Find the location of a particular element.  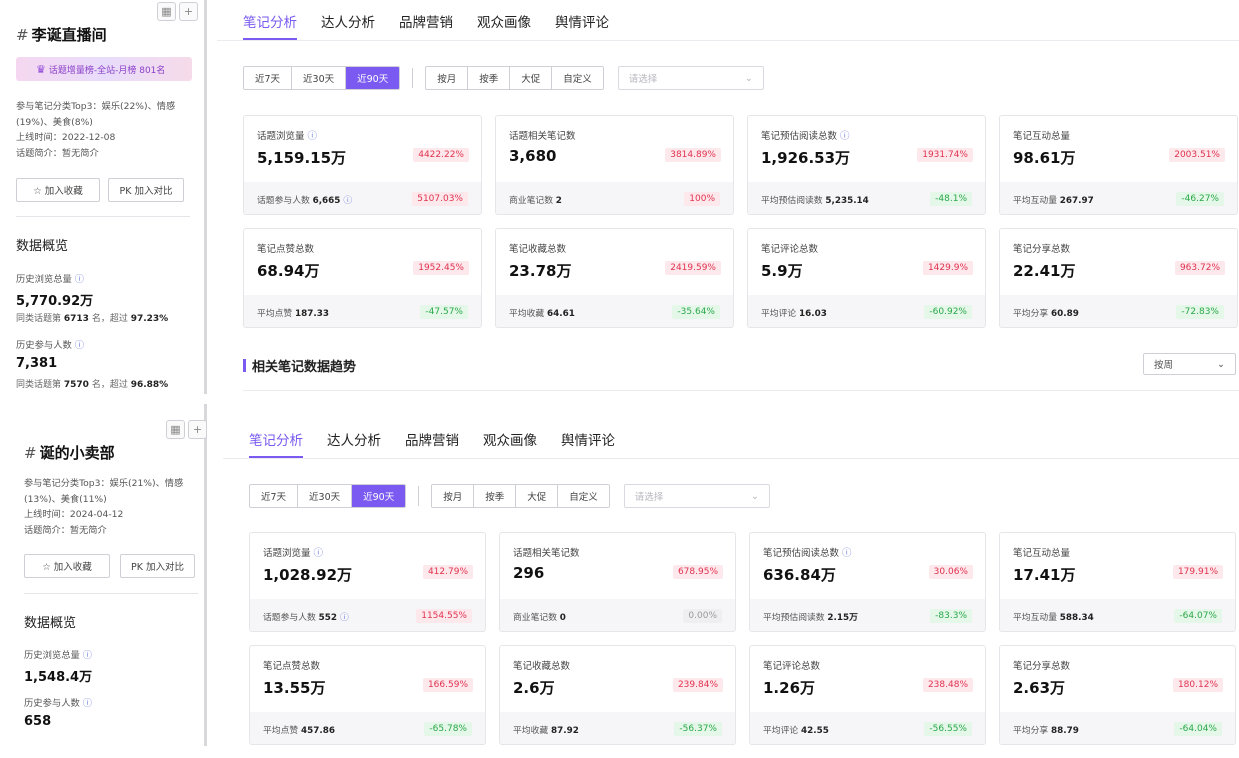

metric-card: 笔记收藏总数 23.78万 2419.59% 平均收藏 64.61 -35.64% is located at coordinates (614, 278).